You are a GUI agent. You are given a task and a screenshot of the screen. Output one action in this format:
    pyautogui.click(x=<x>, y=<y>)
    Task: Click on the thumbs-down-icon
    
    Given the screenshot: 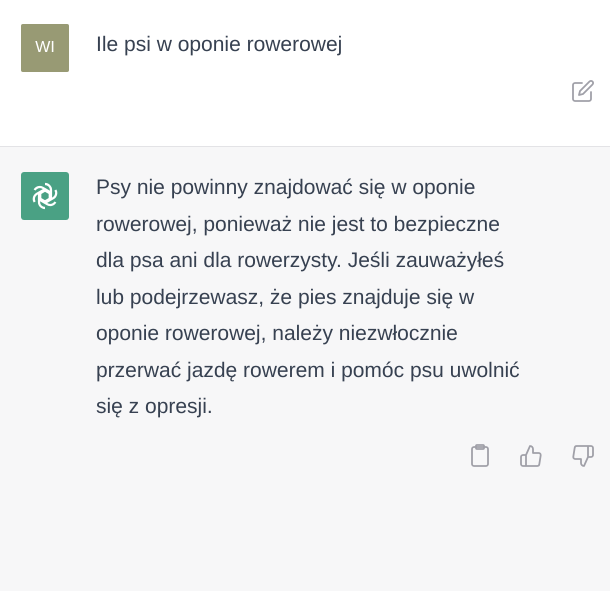 What is the action you would take?
    pyautogui.click(x=583, y=456)
    